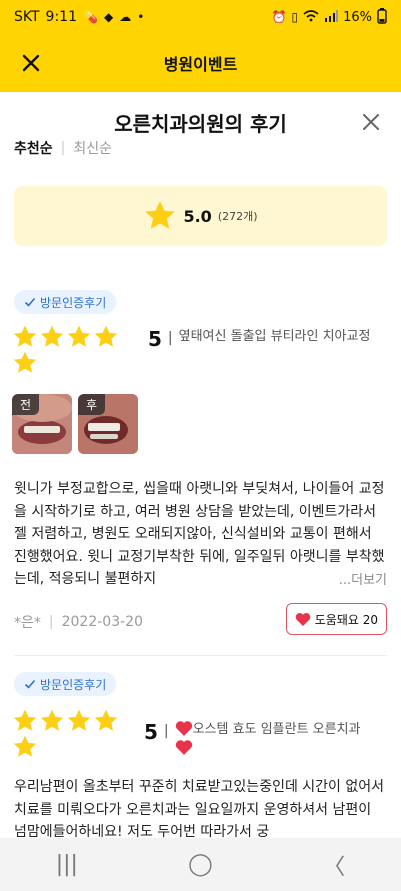  I want to click on close-button, so click(31, 63).